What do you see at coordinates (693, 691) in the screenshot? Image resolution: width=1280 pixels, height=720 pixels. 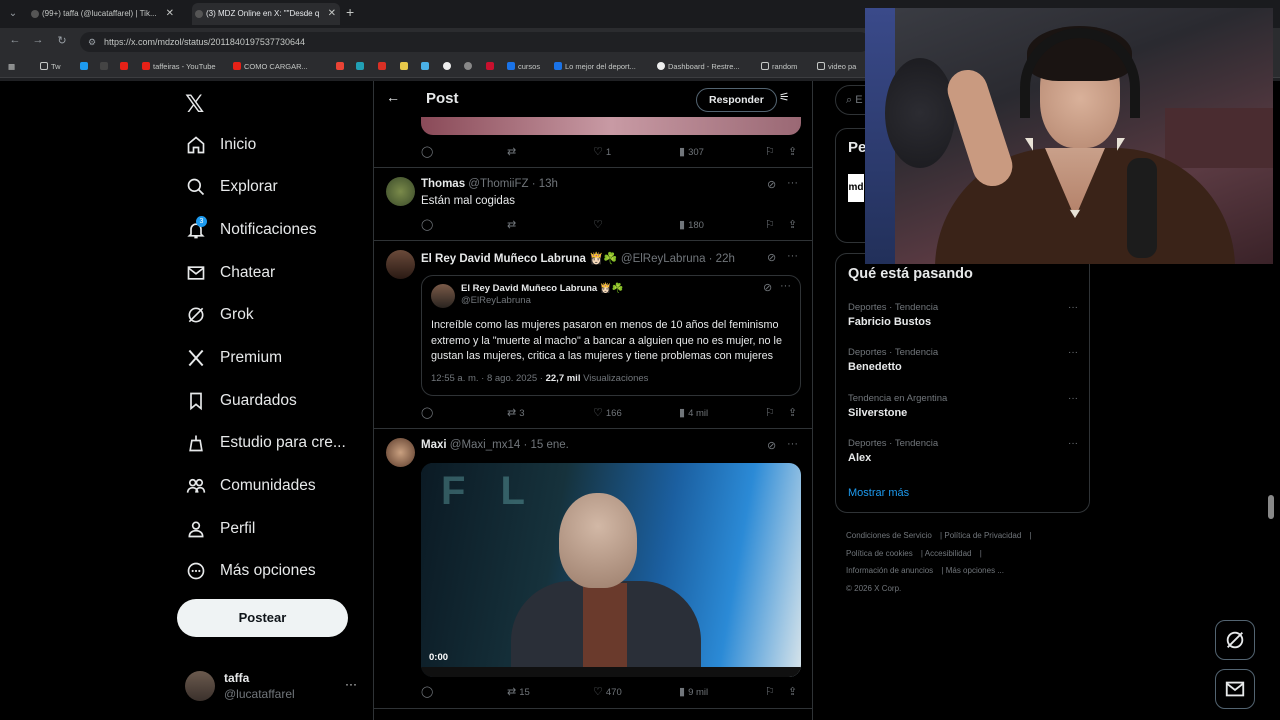 I see `views-action: ▮ 9 mil` at bounding box center [693, 691].